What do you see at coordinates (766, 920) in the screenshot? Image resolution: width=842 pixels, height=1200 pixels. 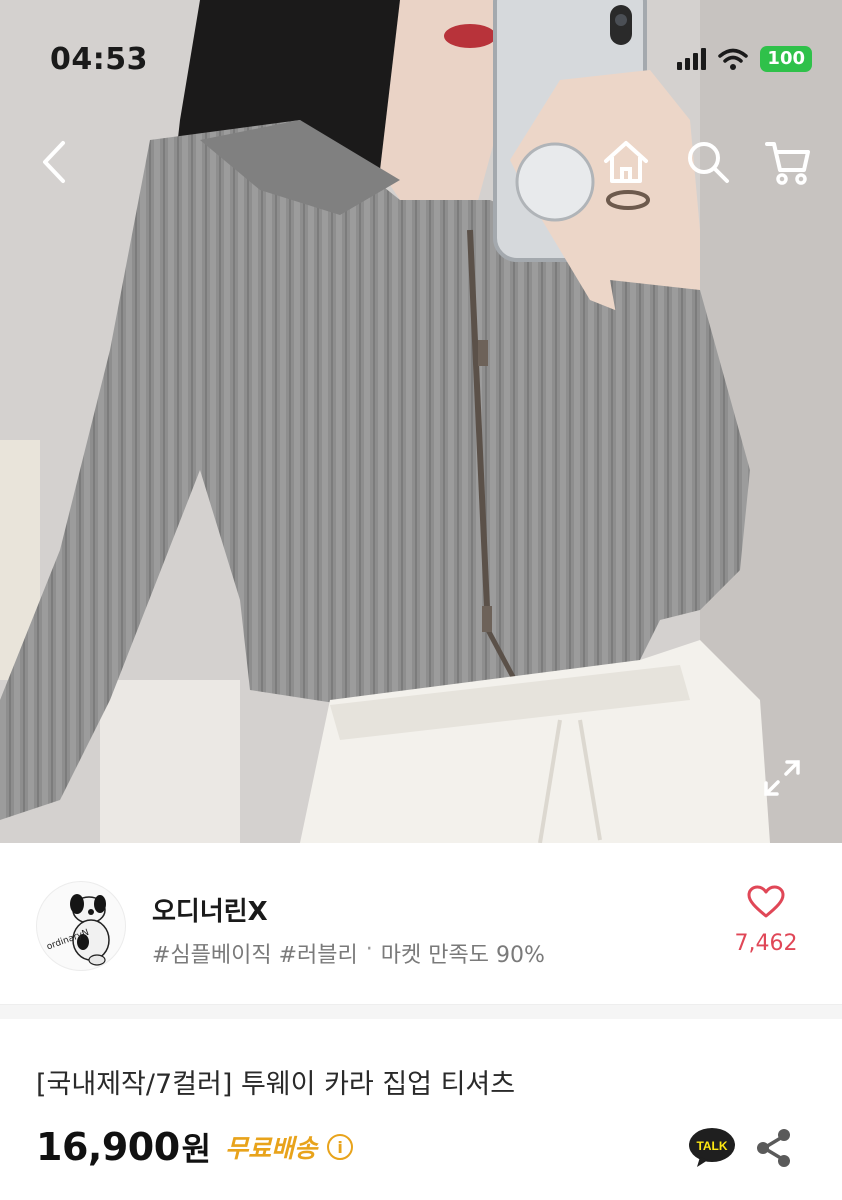 I see `like-button: 7,462` at bounding box center [766, 920].